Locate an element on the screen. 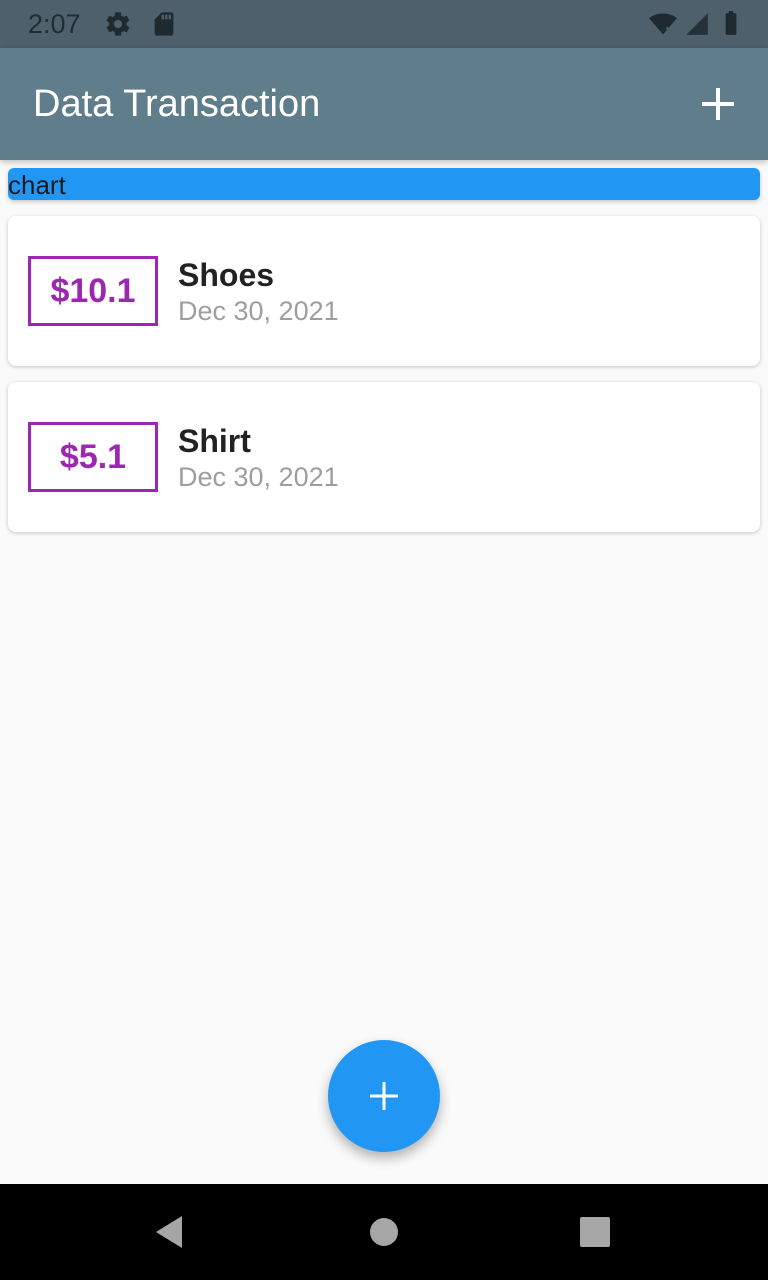 Image resolution: width=768 pixels, height=1280 pixels. sd-card-icon is located at coordinates (164, 24).